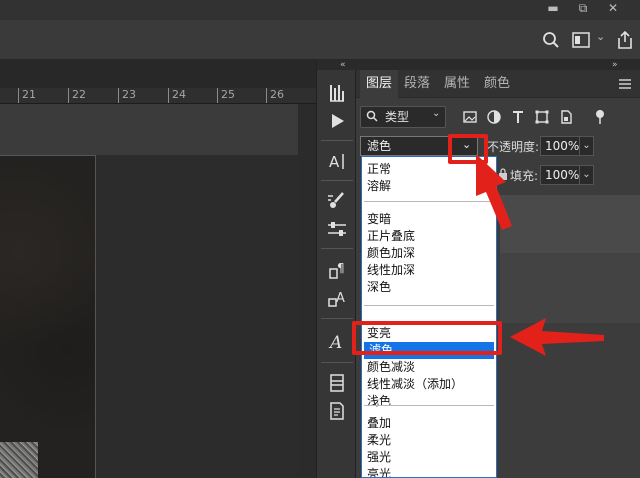  Describe the element at coordinates (613, 9) in the screenshot. I see `close-button: ✕` at that location.